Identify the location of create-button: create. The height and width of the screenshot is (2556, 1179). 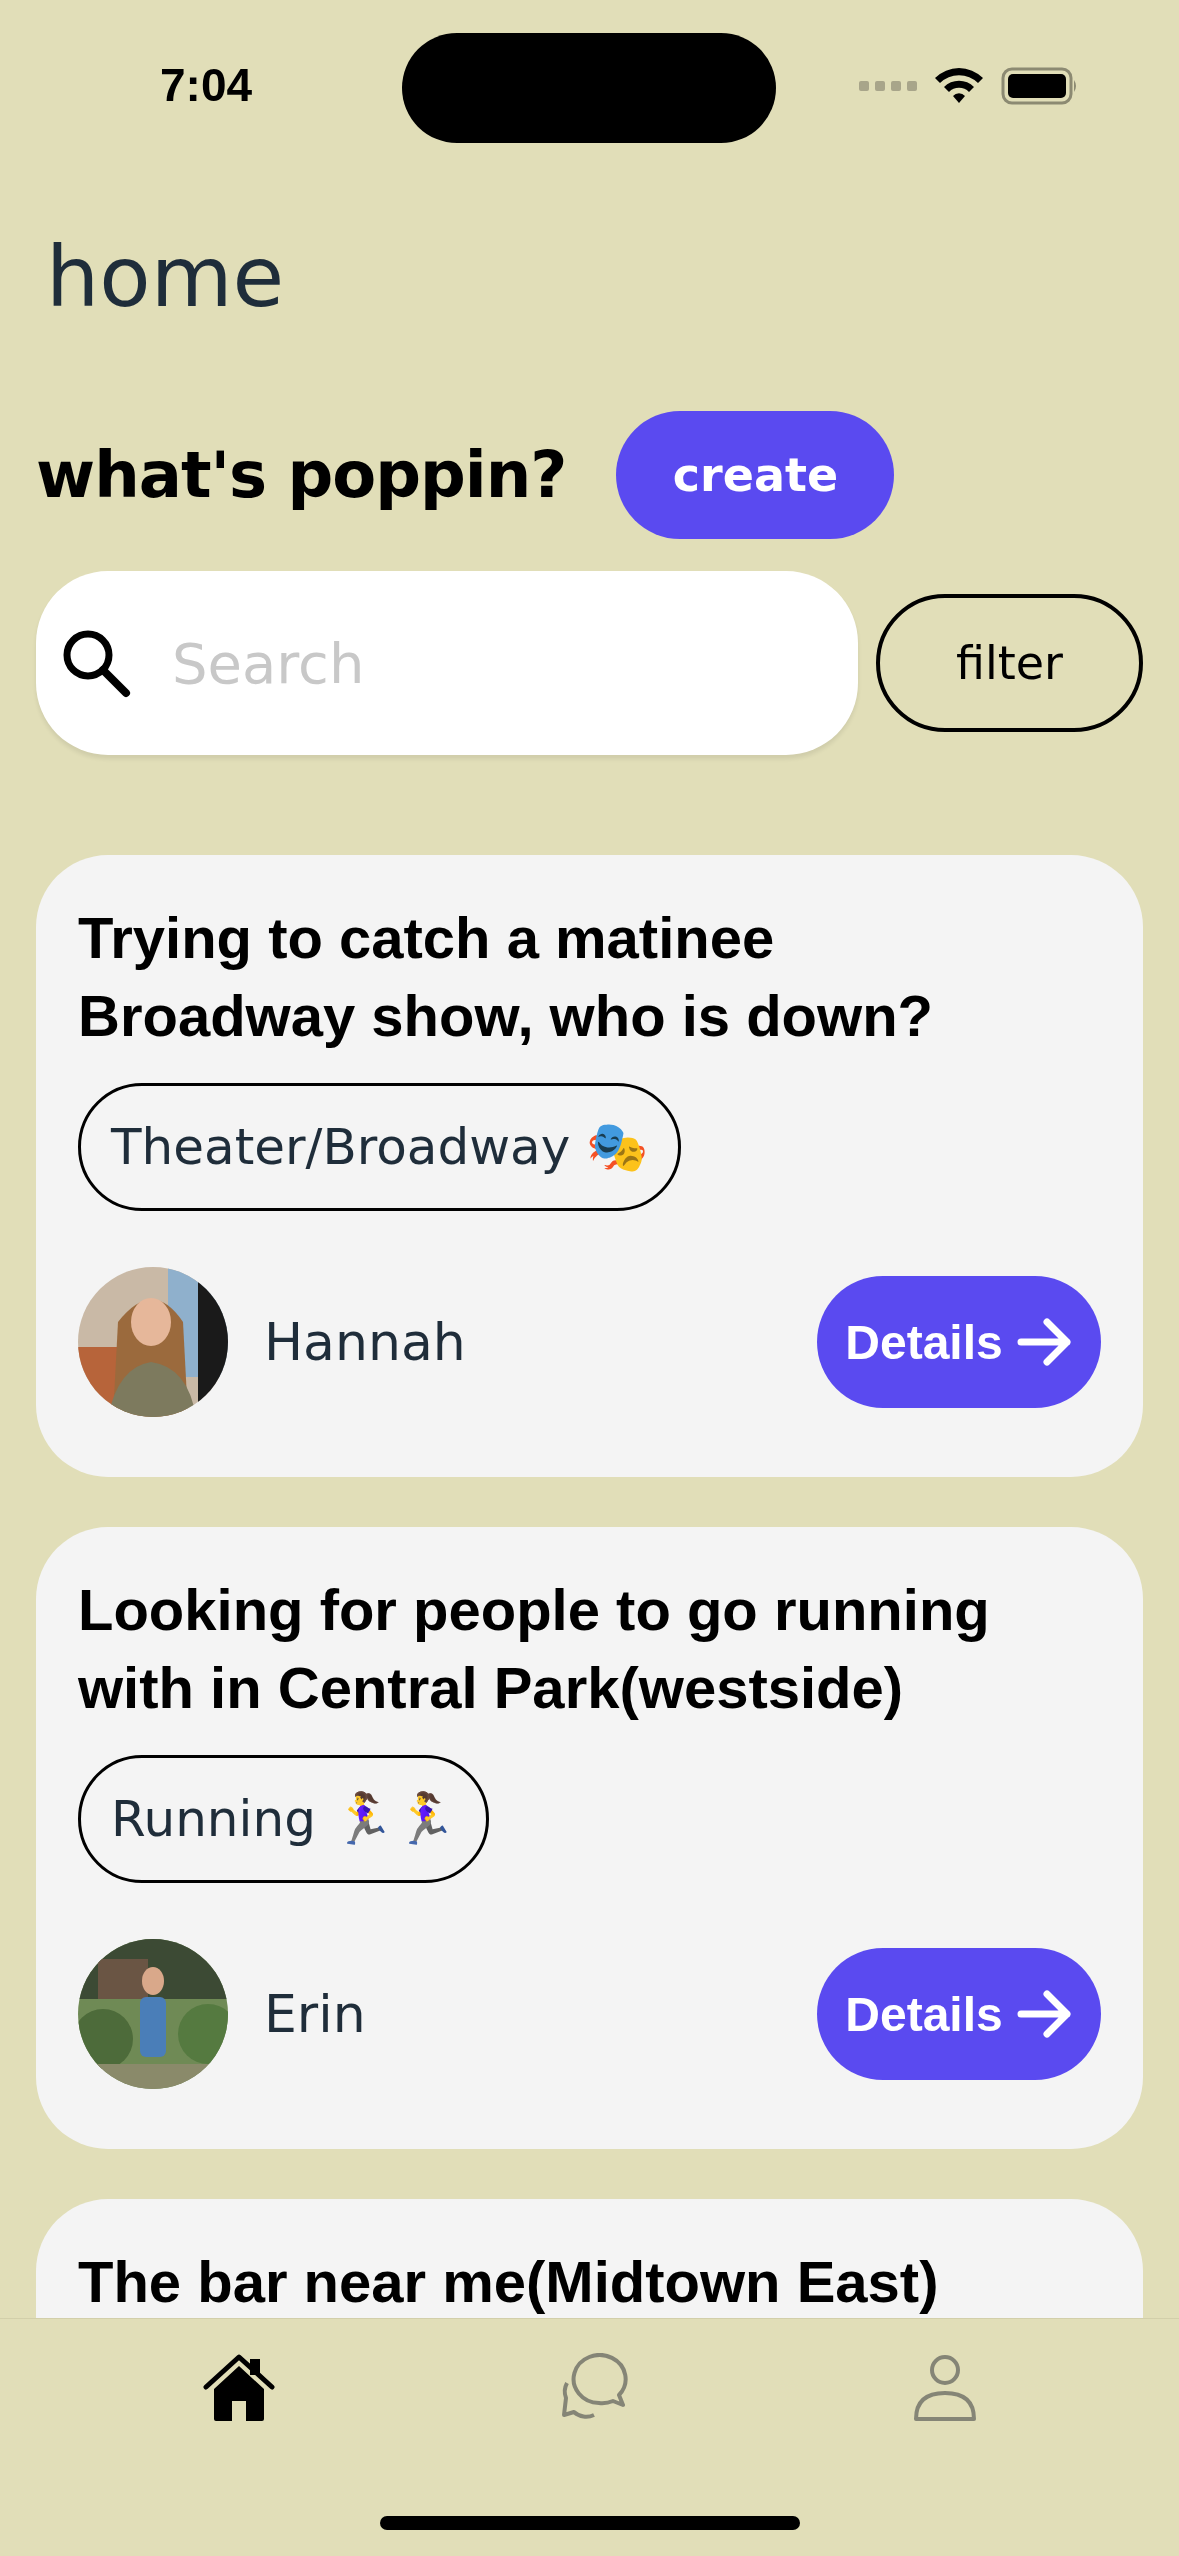
(755, 475).